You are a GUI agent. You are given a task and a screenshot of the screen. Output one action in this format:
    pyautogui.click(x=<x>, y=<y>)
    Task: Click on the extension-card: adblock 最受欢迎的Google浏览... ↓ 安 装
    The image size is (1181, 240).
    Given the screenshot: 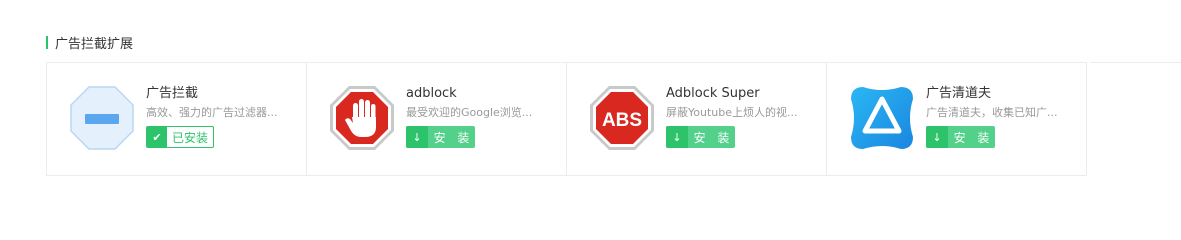 What is the action you would take?
    pyautogui.click(x=437, y=119)
    